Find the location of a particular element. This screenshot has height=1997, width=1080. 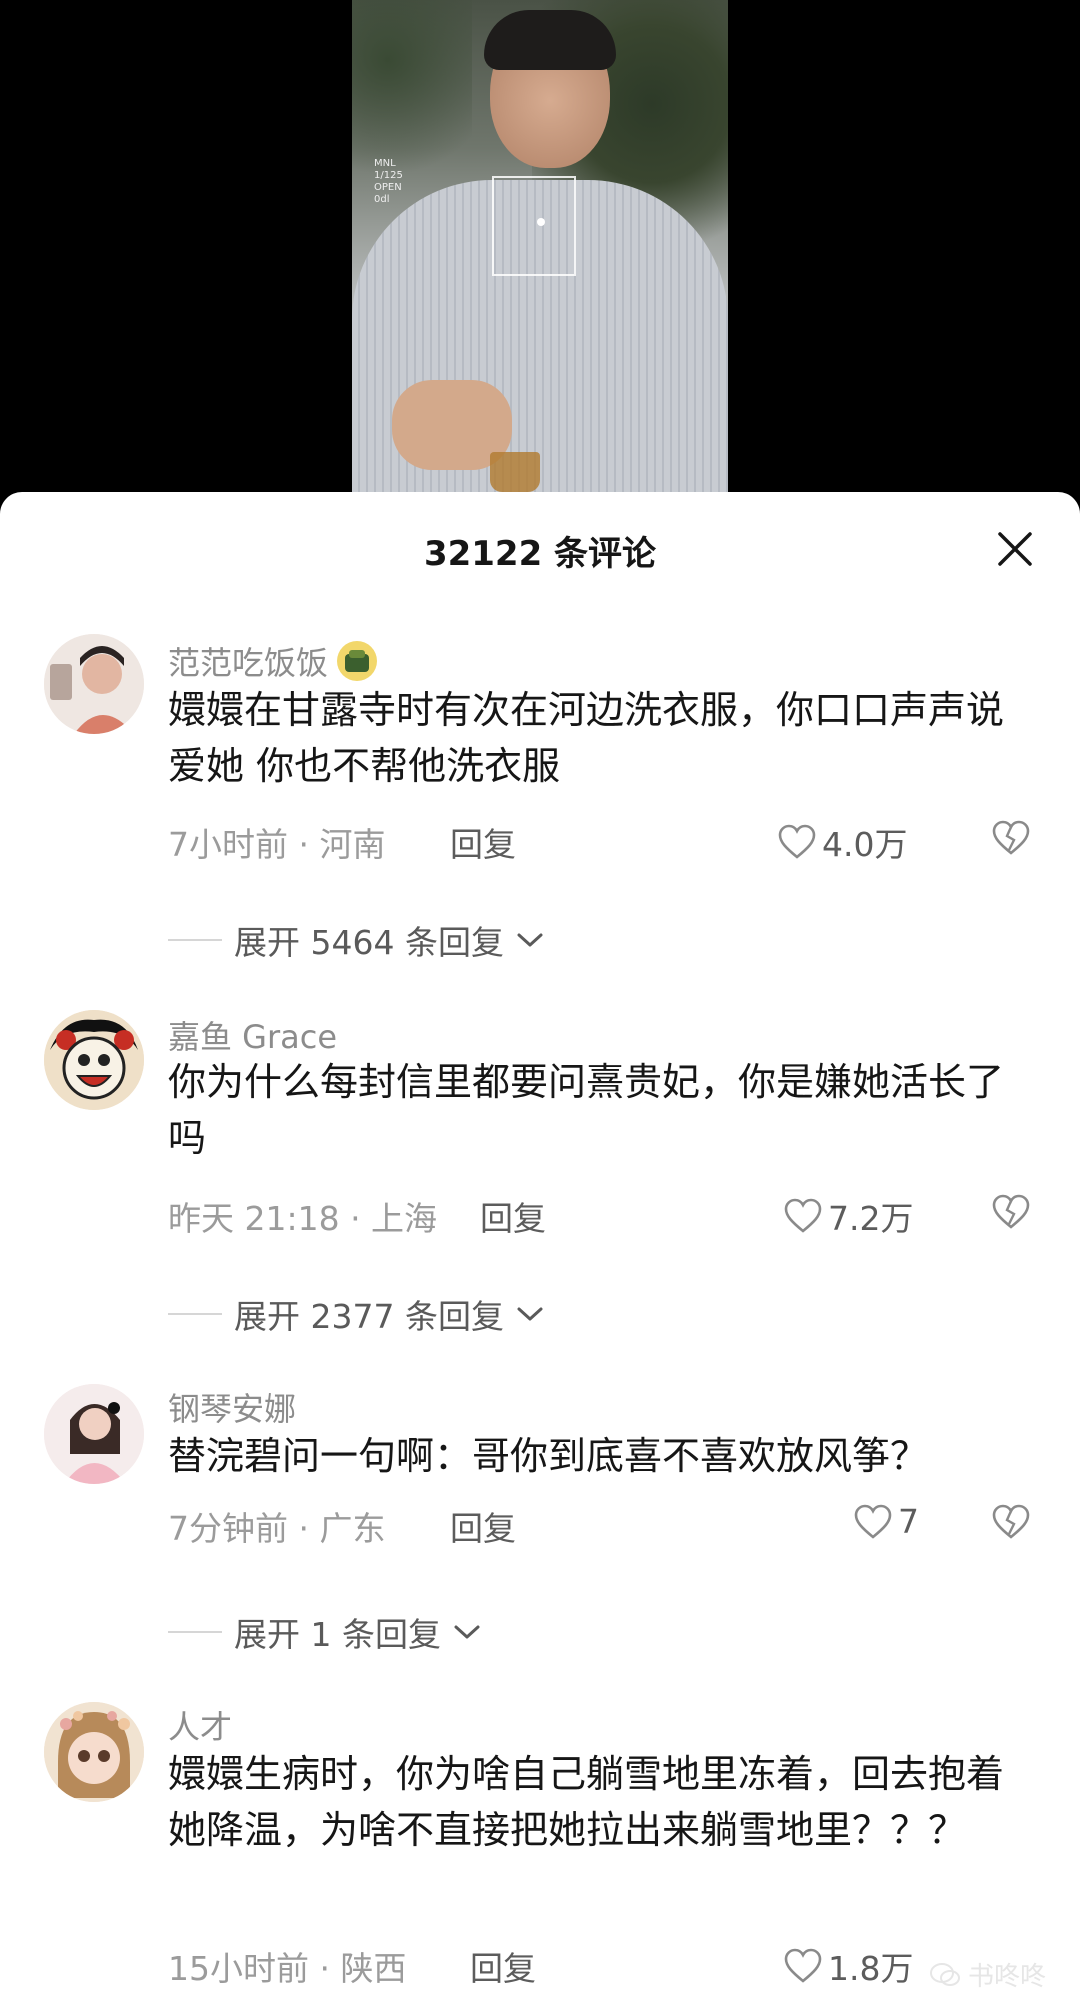

comment-author: 人才 is located at coordinates (200, 1725).